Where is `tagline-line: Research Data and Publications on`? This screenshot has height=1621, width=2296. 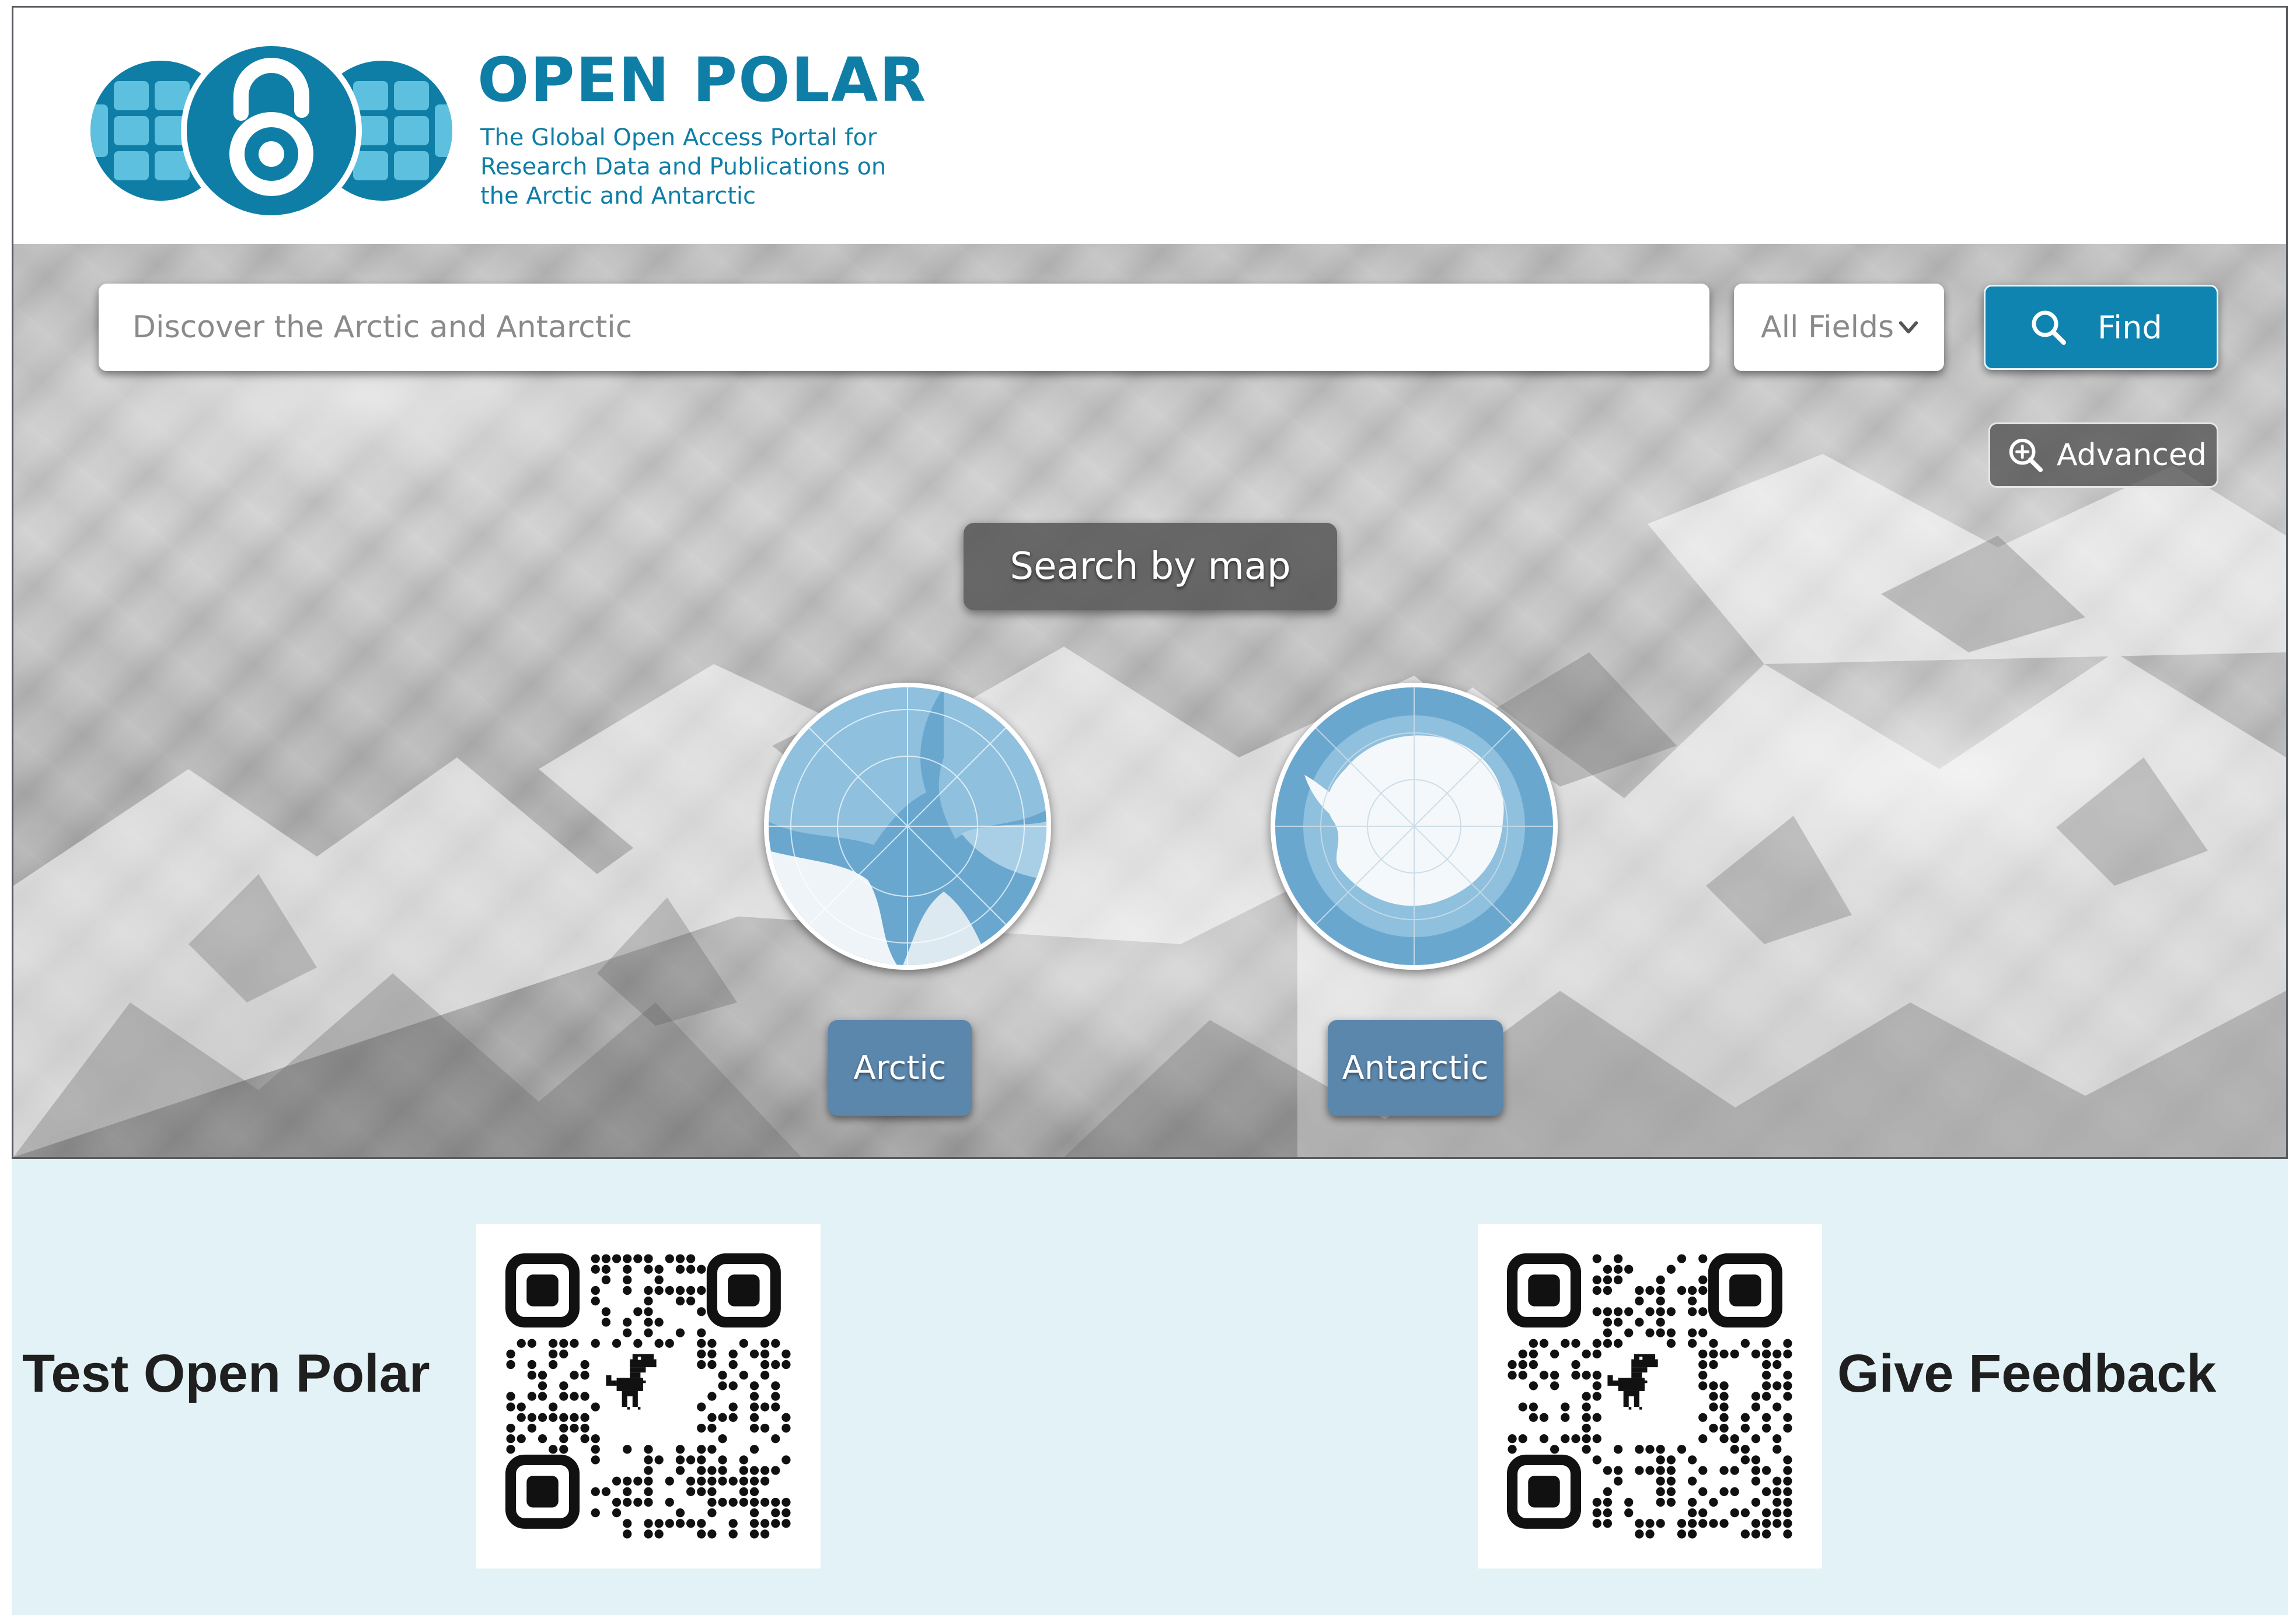
tagline-line: Research Data and Publications on is located at coordinates (683, 166).